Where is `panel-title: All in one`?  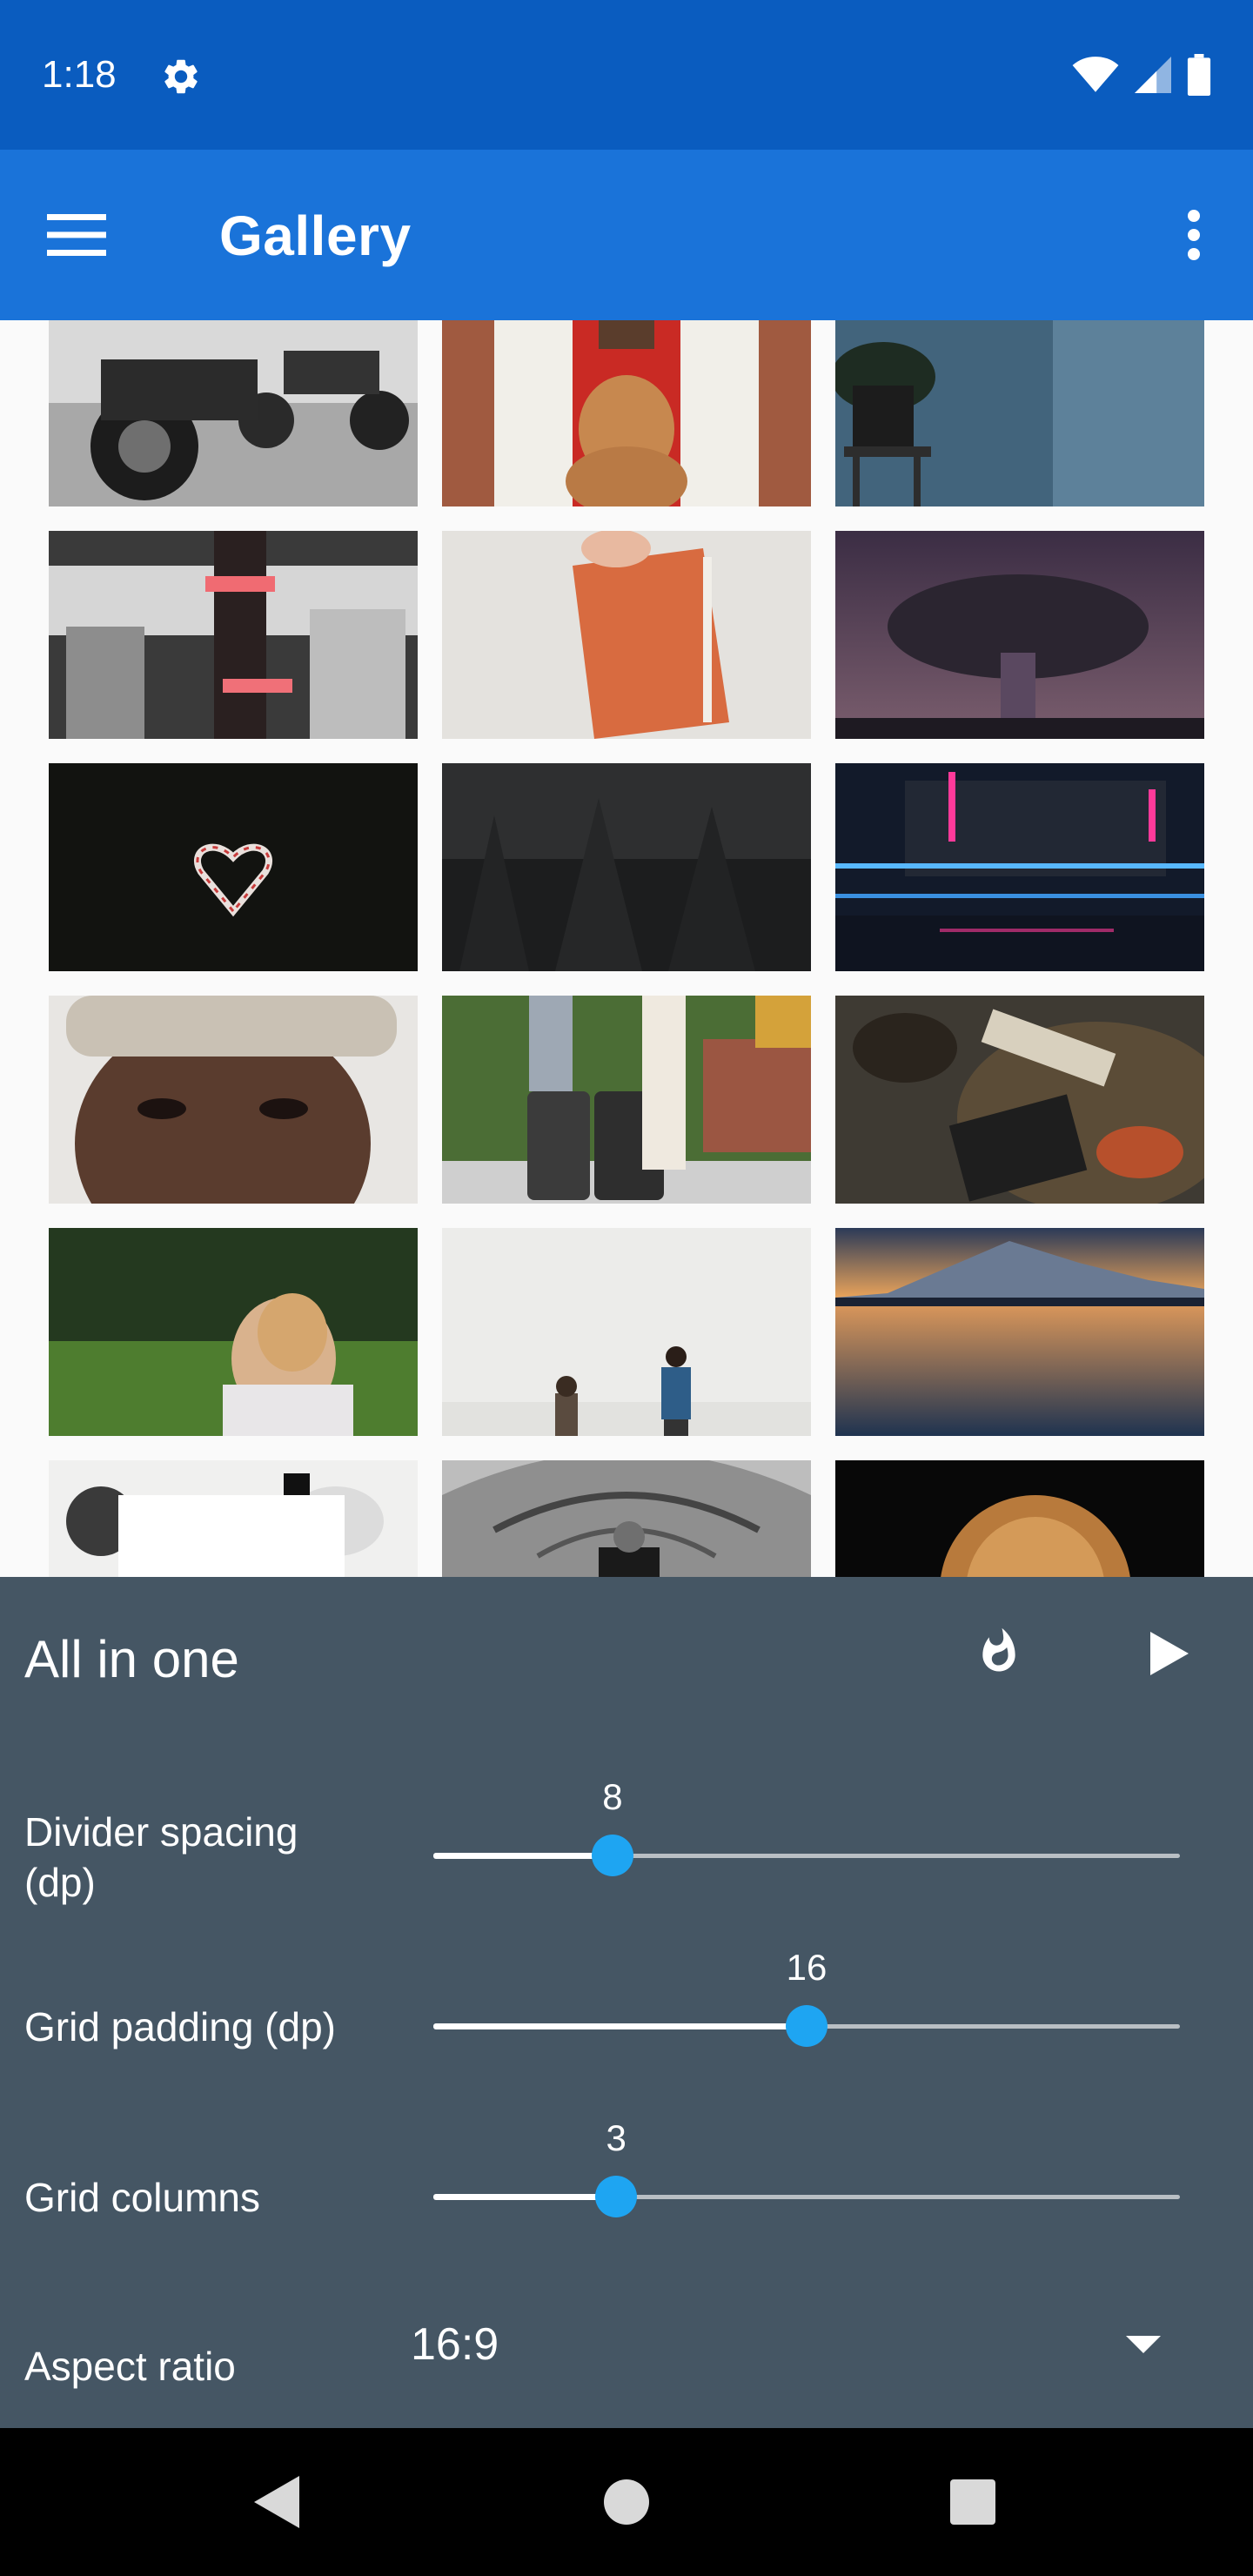 panel-title: All in one is located at coordinates (131, 1659).